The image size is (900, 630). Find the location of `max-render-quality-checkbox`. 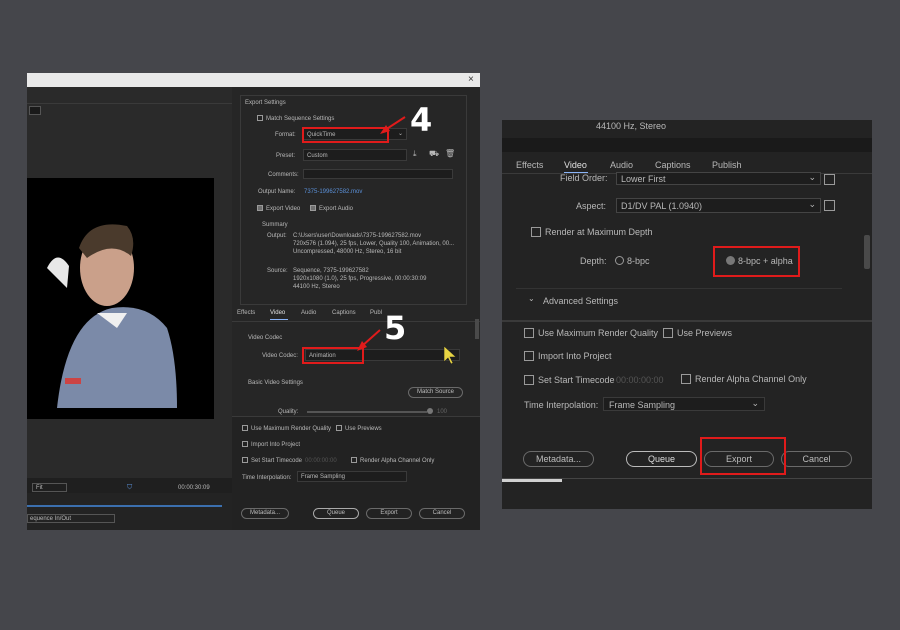

max-render-quality-checkbox is located at coordinates (529, 333).